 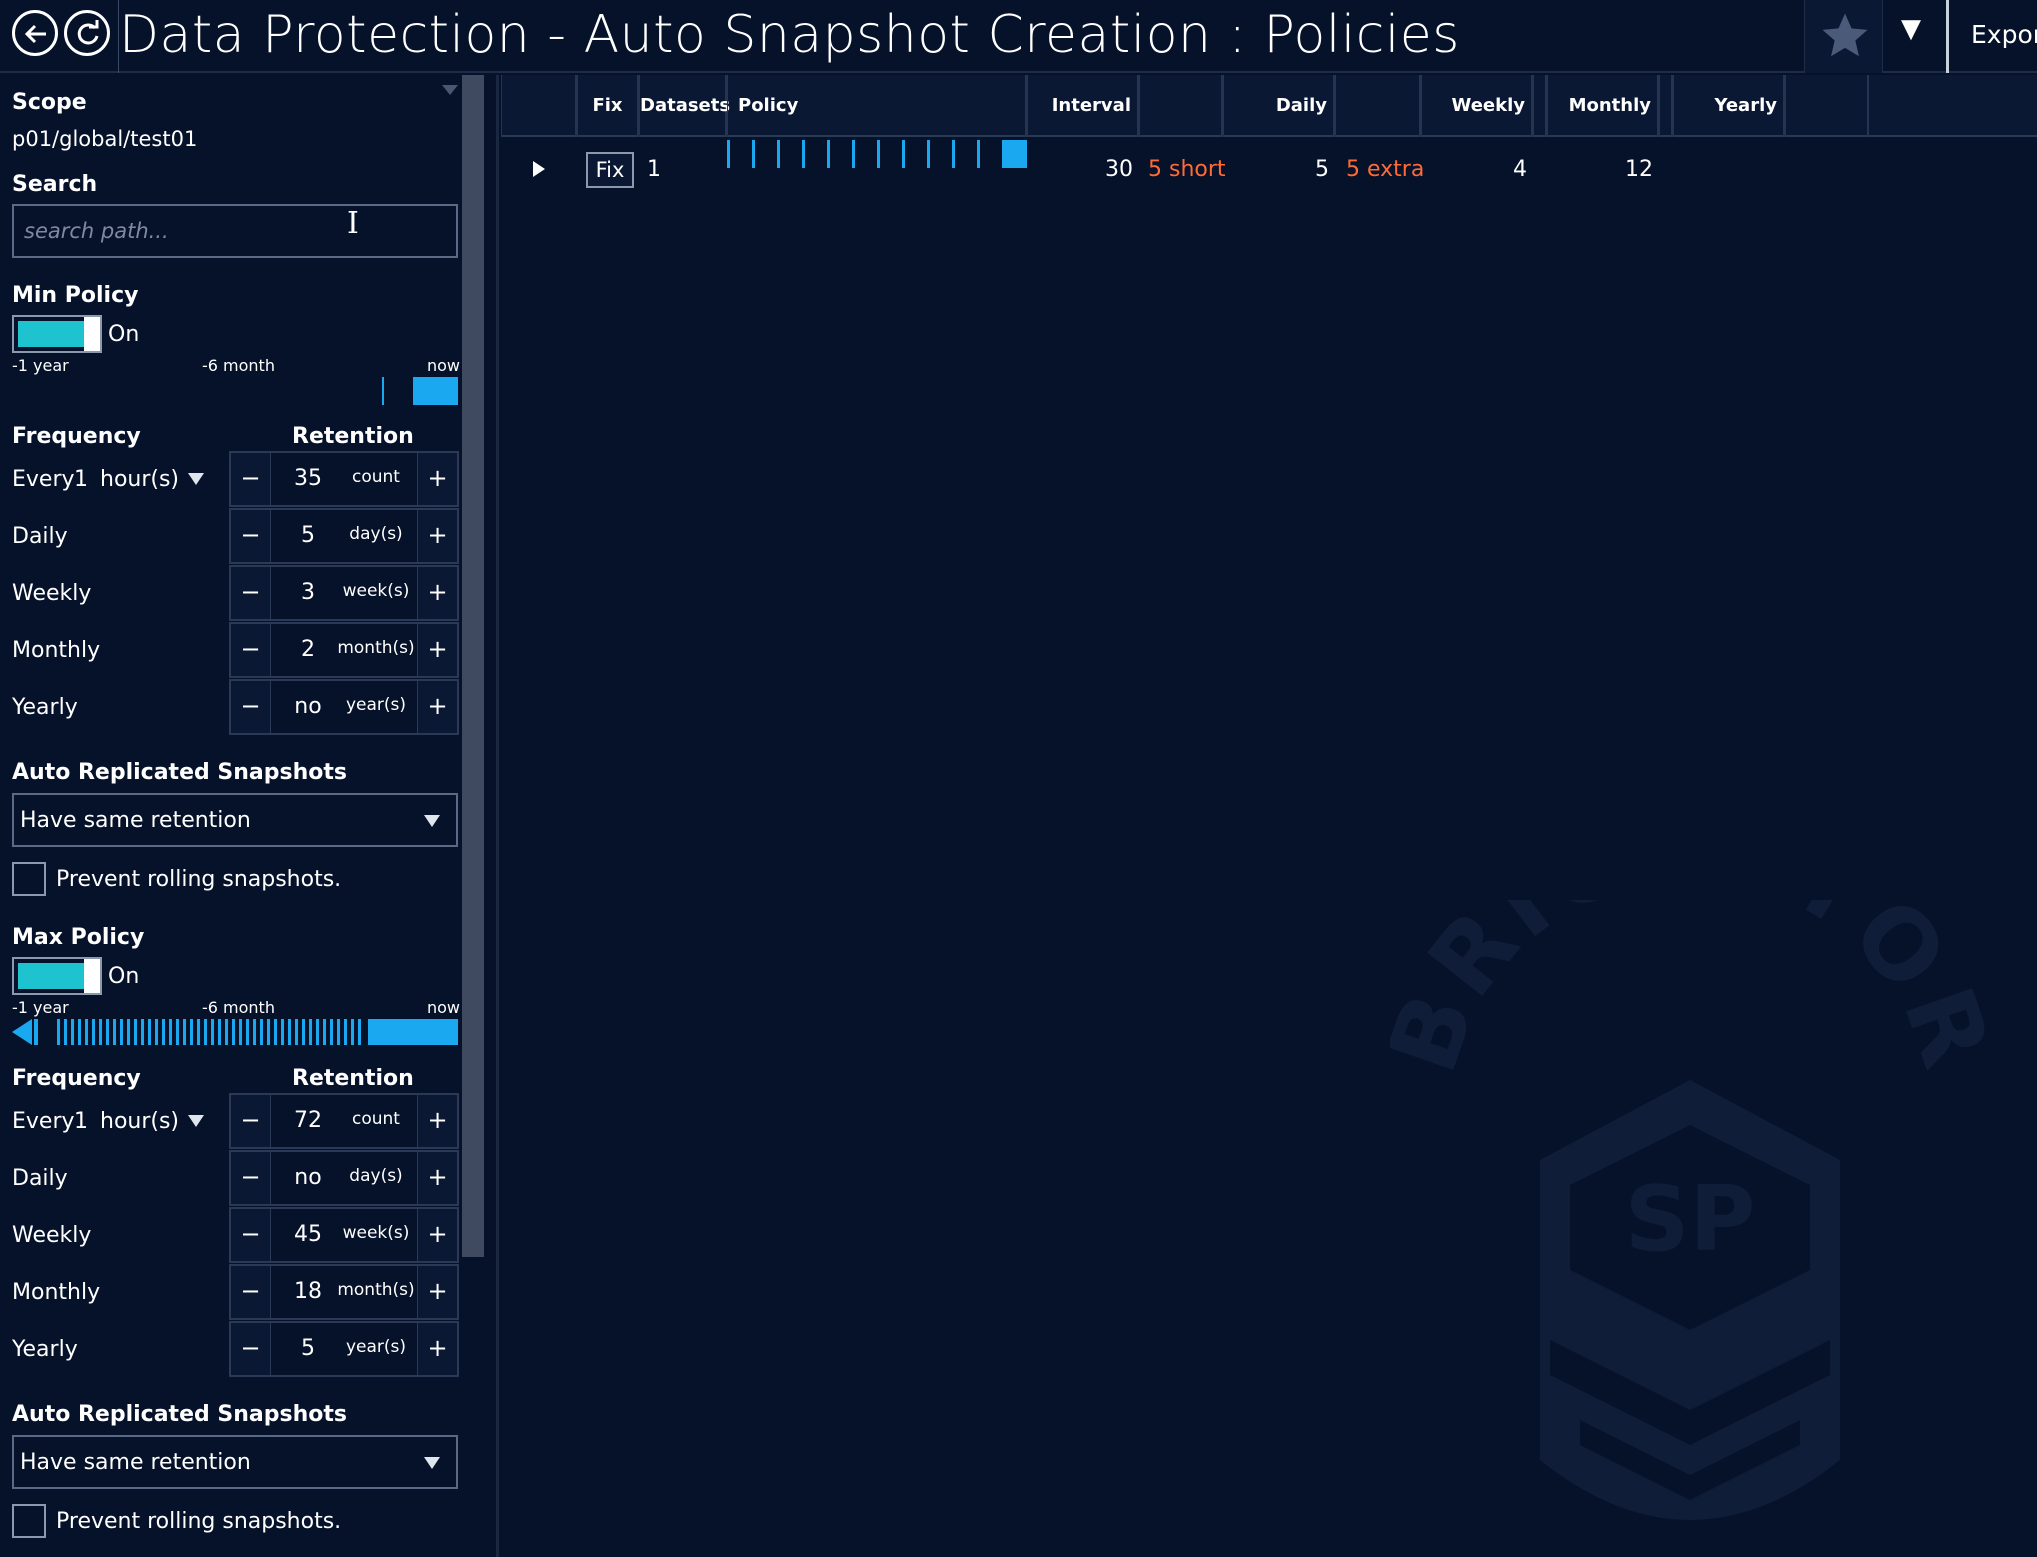 What do you see at coordinates (1269, 170) in the screenshot?
I see `table-row: Fix 1 30 5 short 5 5 extra 4 12` at bounding box center [1269, 170].